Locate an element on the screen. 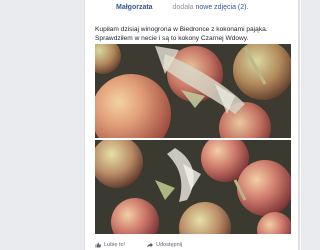 Image resolution: width=320 pixels, height=250 pixels. new-photos-link: nowe zdjęcia (2). is located at coordinates (222, 7).